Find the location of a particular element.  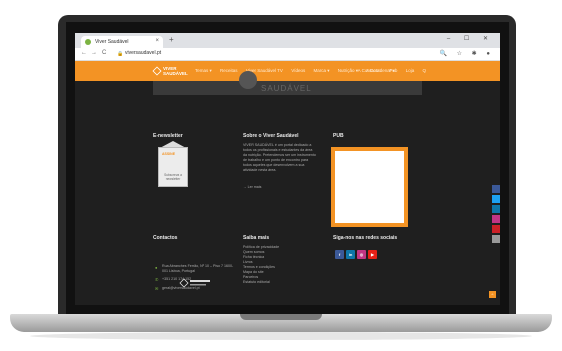

logo-mark-icon is located at coordinates (157, 71).